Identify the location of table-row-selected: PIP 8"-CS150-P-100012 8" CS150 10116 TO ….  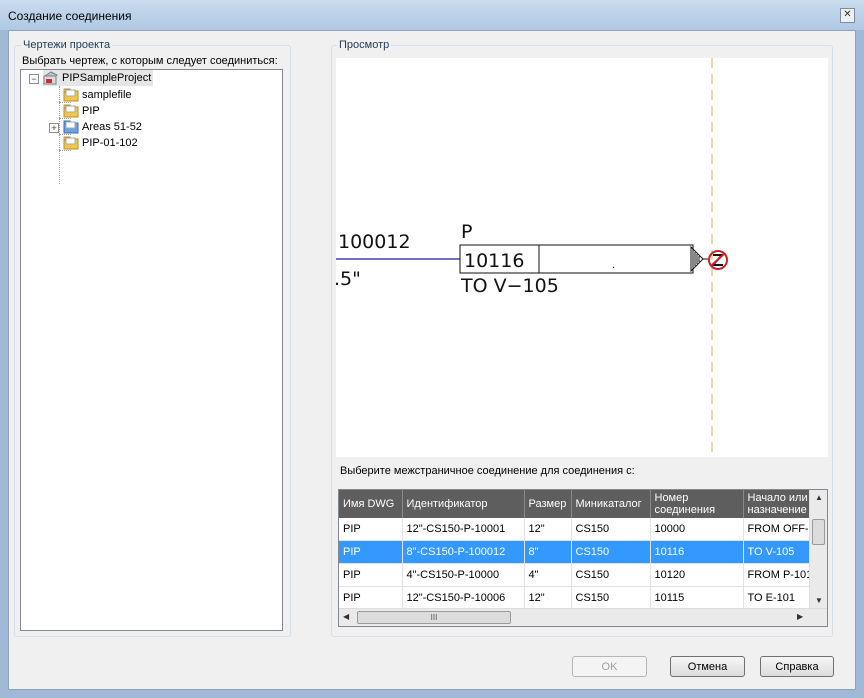
(580, 552).